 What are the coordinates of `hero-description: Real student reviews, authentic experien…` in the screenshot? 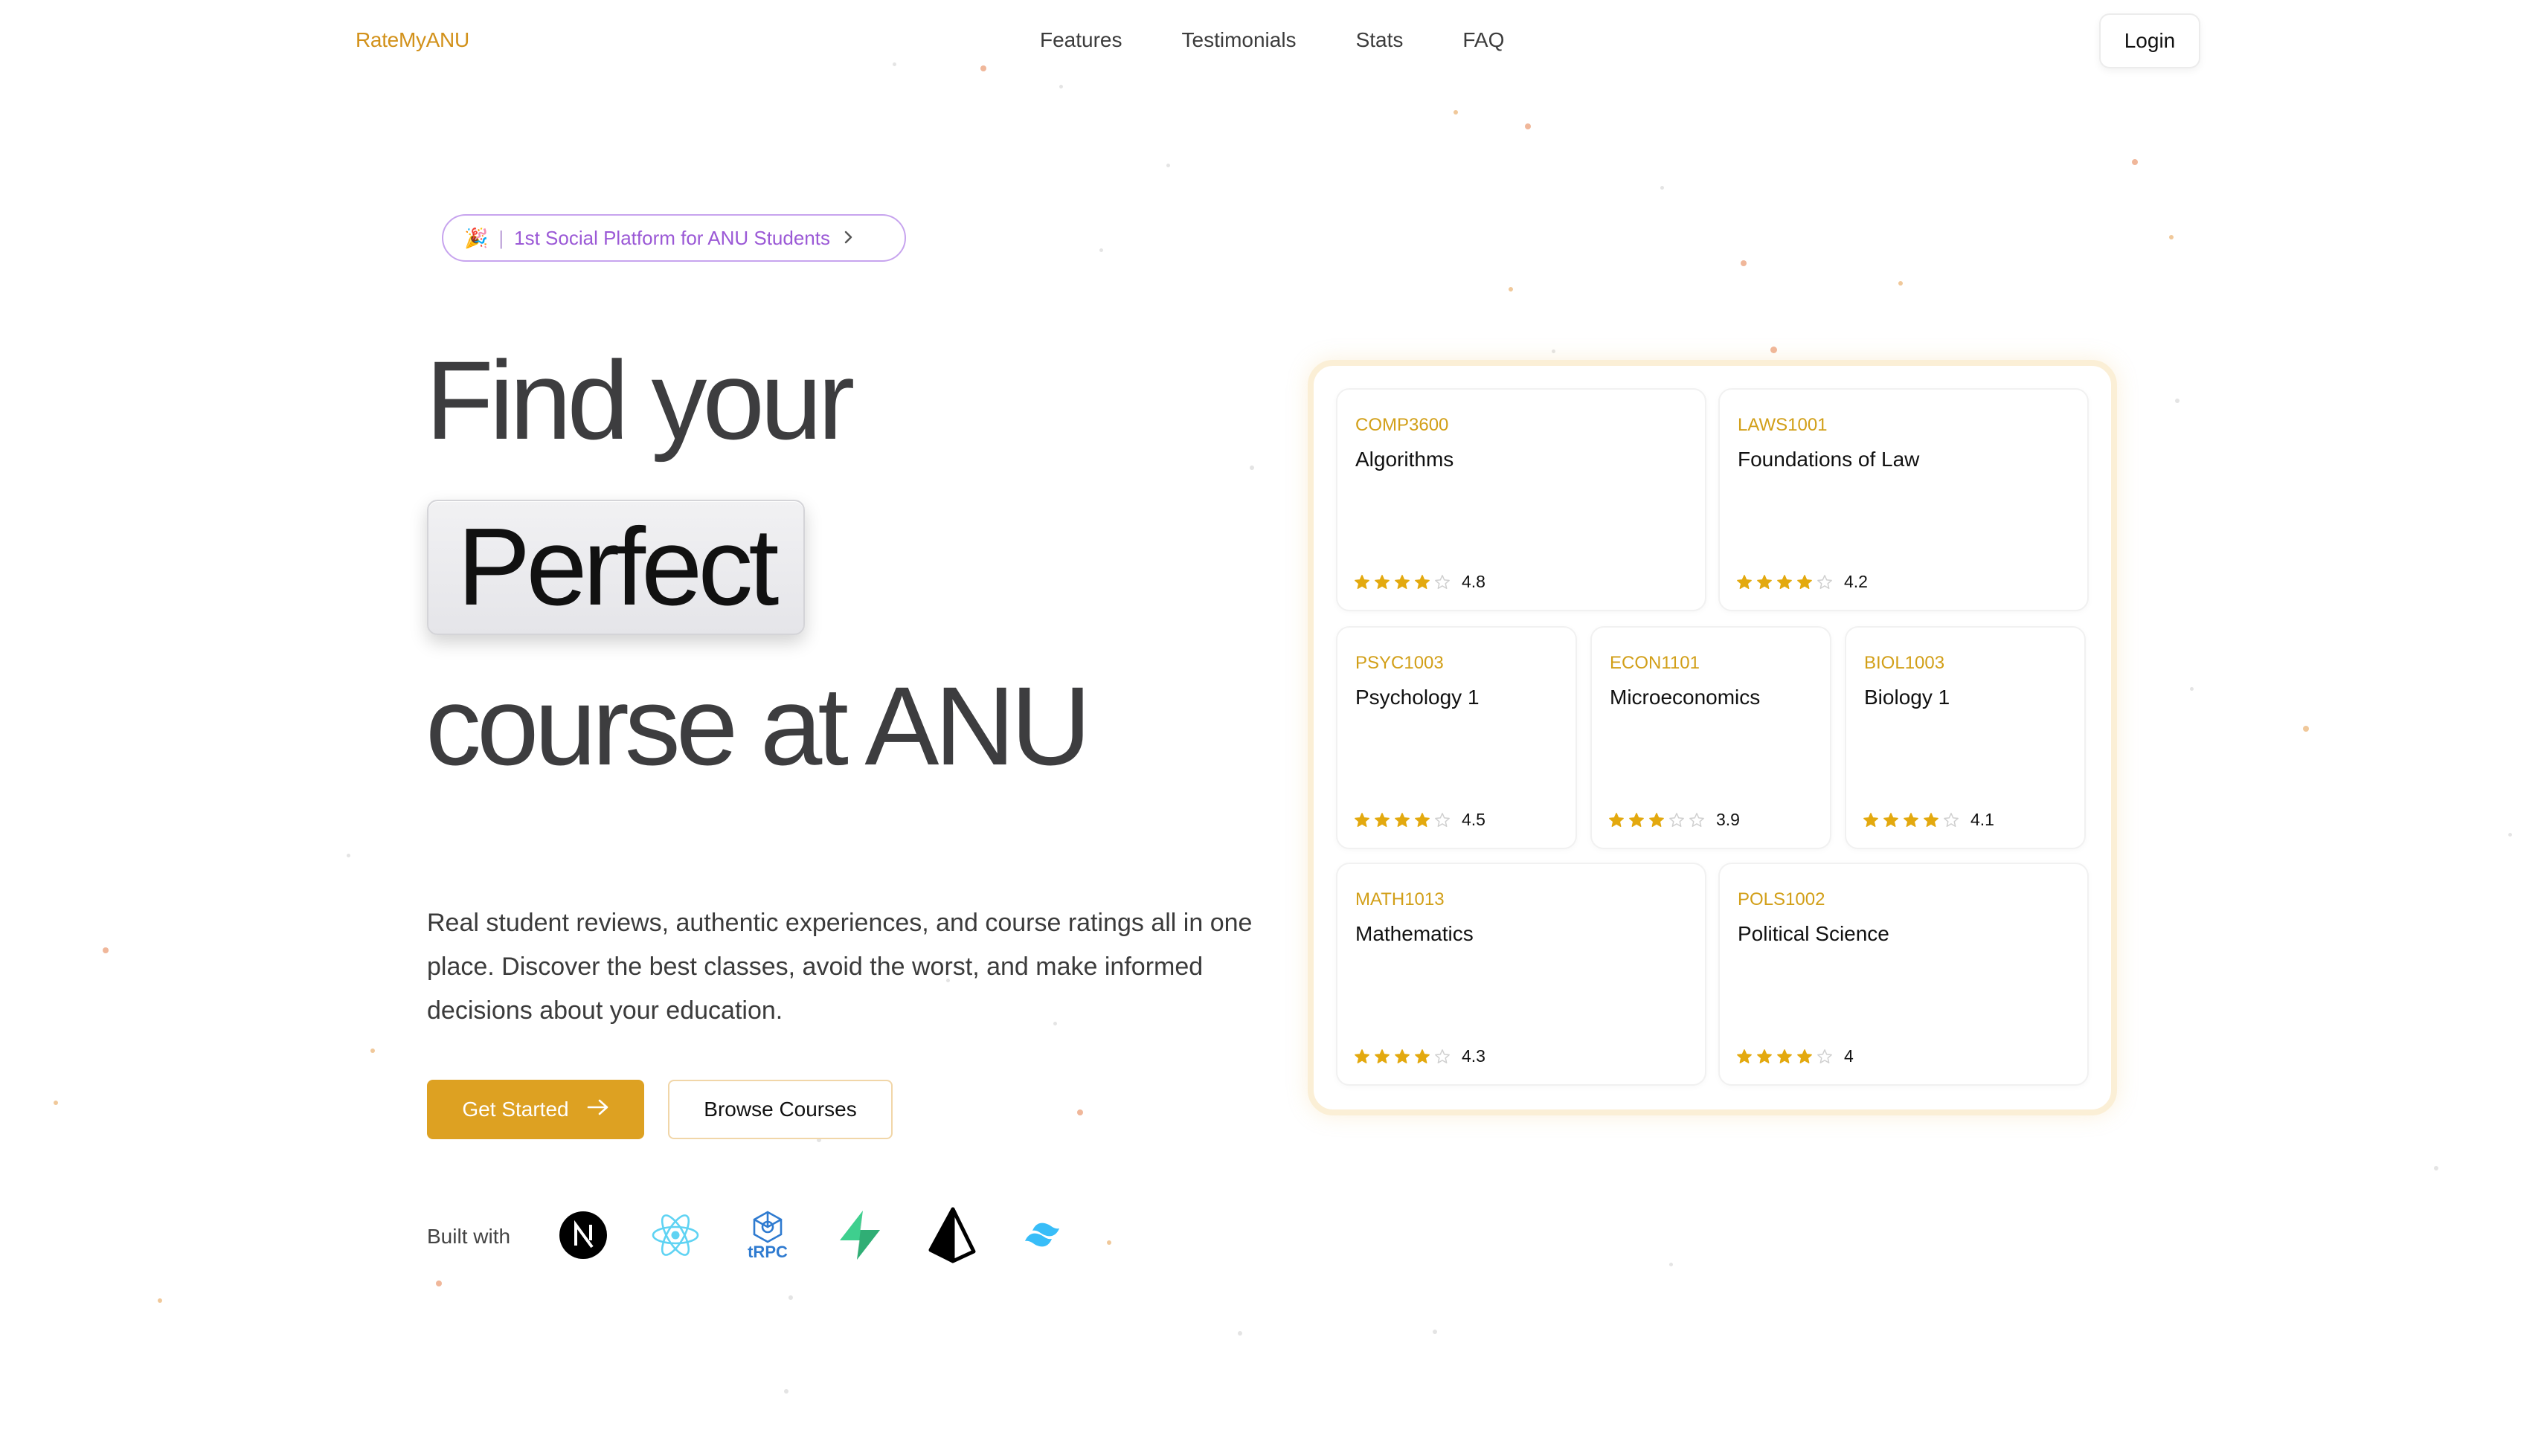 It's located at (840, 967).